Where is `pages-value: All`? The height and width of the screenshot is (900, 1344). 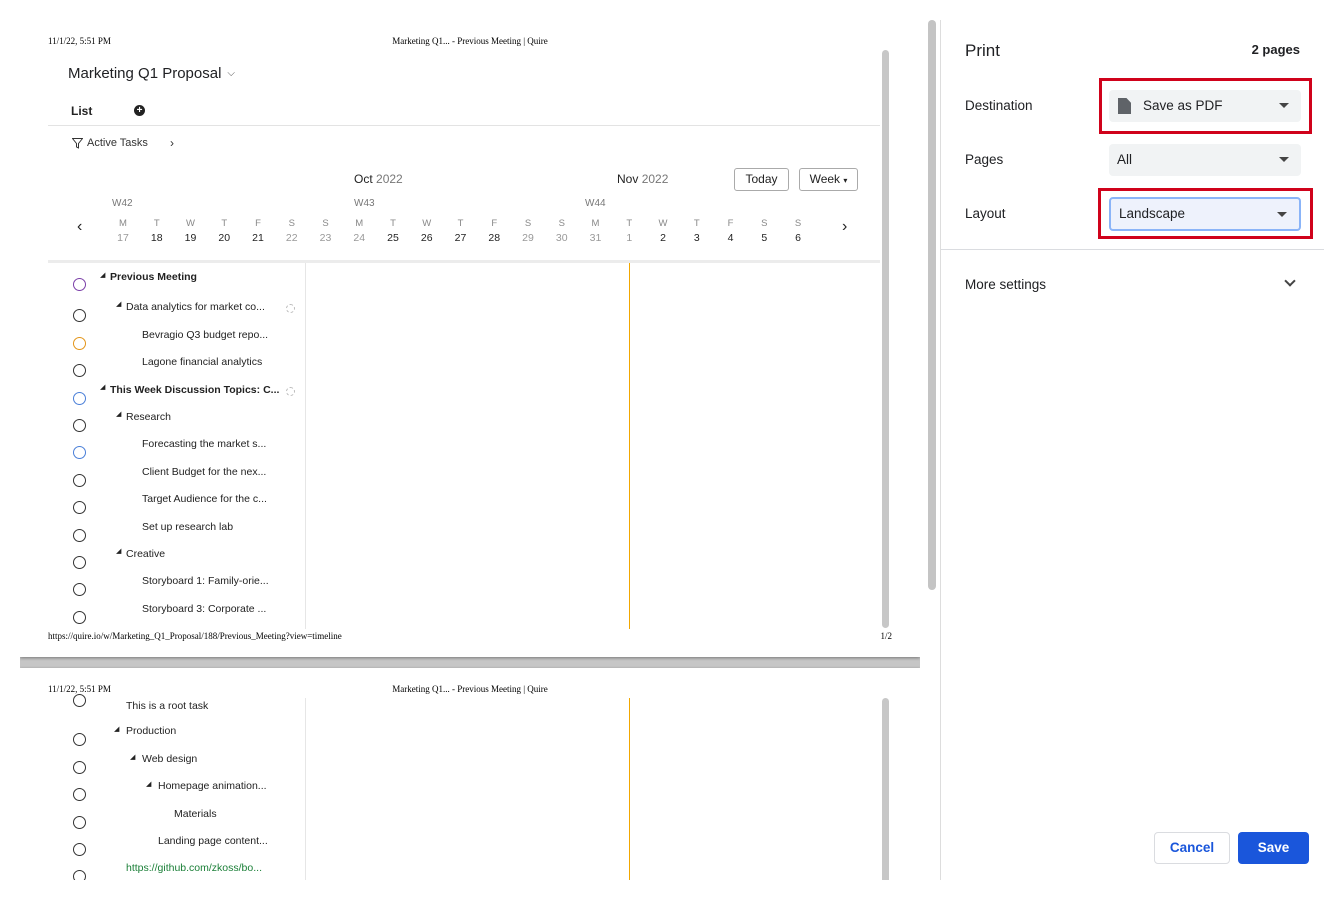 pages-value: All is located at coordinates (1125, 159).